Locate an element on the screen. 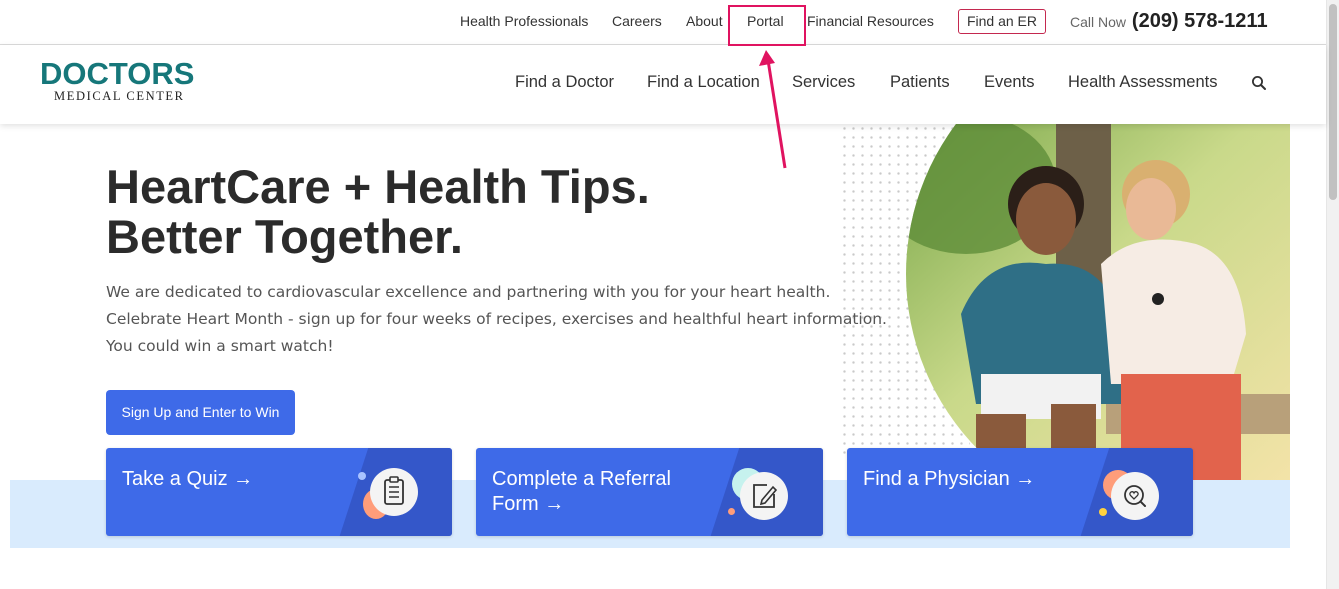 The height and width of the screenshot is (589, 1339). edit-form-icon is located at coordinates (764, 496).